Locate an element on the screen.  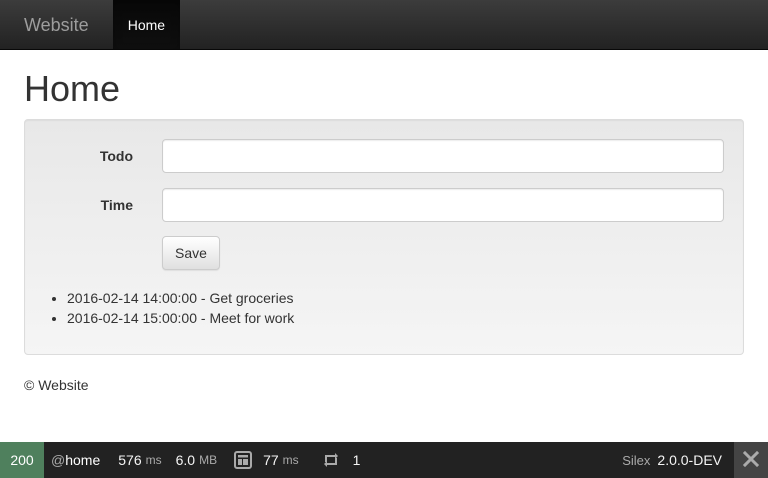
todo-input is located at coordinates (443, 156).